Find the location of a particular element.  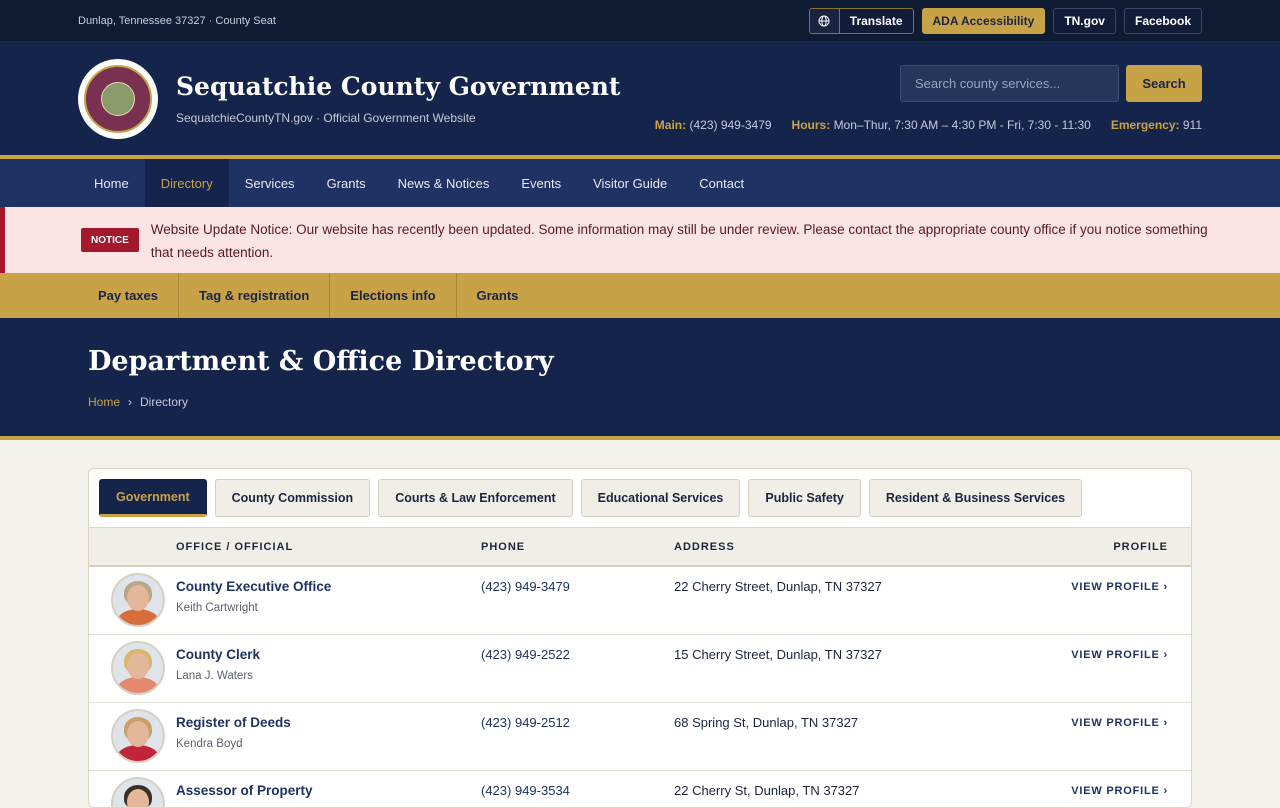

site-title: Sequatchie County Government is located at coordinates (398, 86).